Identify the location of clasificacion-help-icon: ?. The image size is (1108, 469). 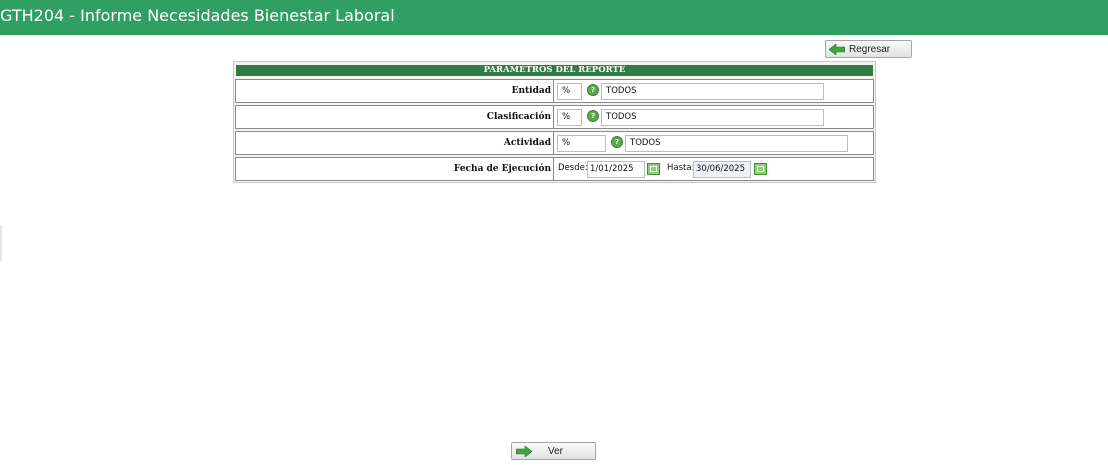
(593, 116).